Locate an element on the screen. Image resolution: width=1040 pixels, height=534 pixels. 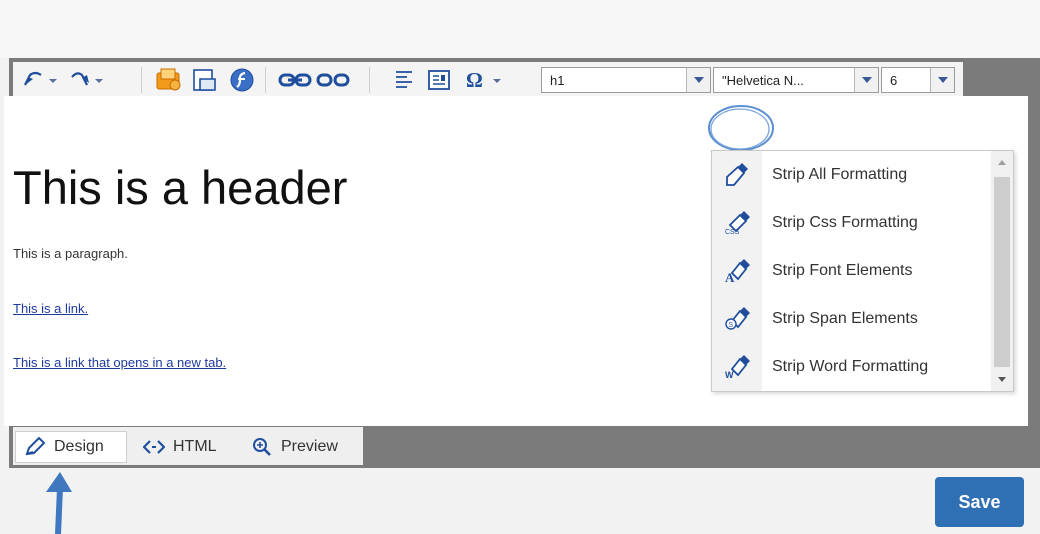
toolbar-row-1: Ω h1 "Helvetica N... 6 is located at coordinates (488, 80).